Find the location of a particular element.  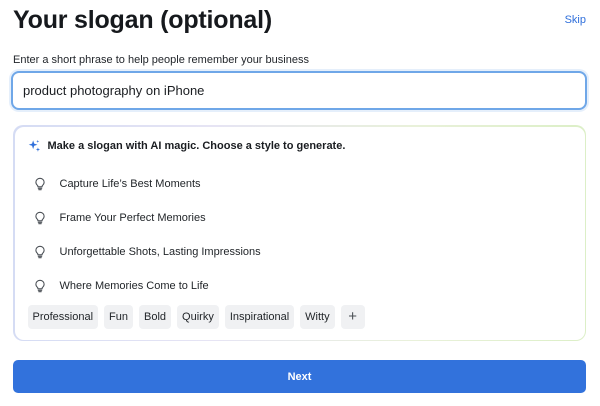

slogan-input-container is located at coordinates (299, 90).